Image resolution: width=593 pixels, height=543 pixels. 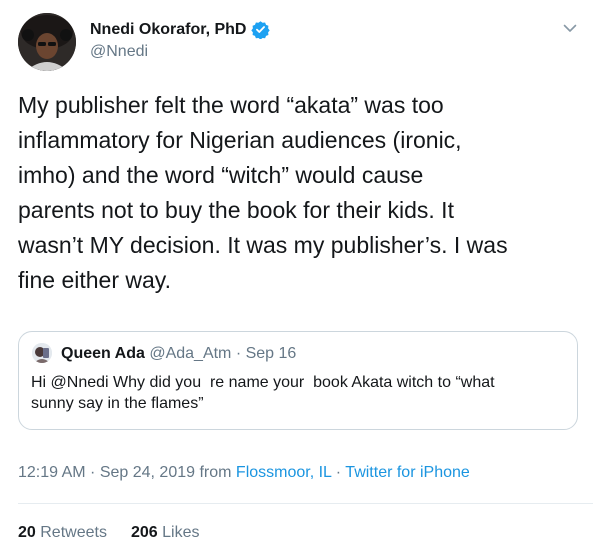 I want to click on retweets-stat: 20 Retweets, so click(x=62, y=532).